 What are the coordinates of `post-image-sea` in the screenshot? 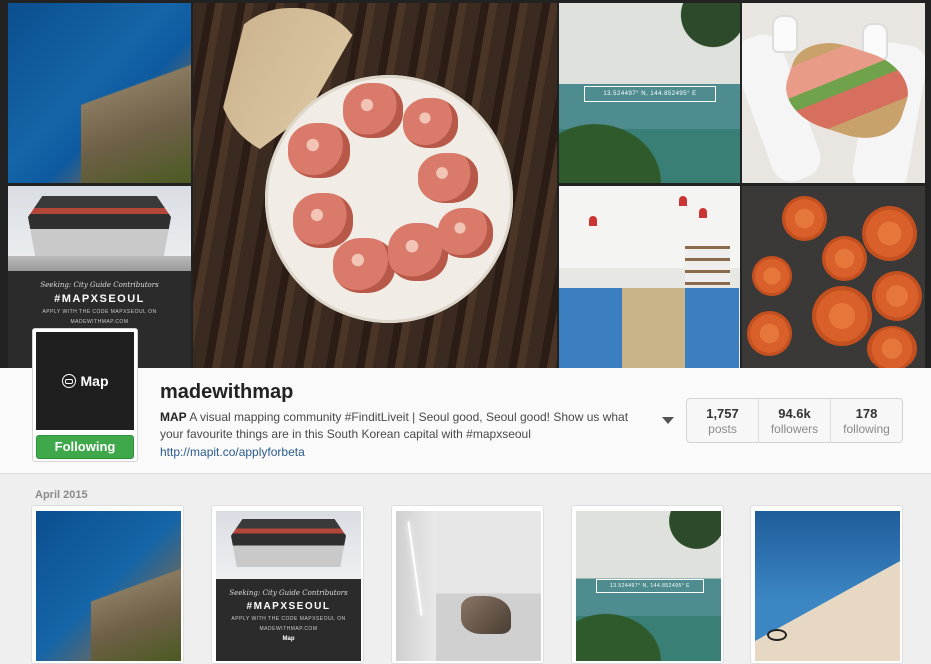 It's located at (108, 586).